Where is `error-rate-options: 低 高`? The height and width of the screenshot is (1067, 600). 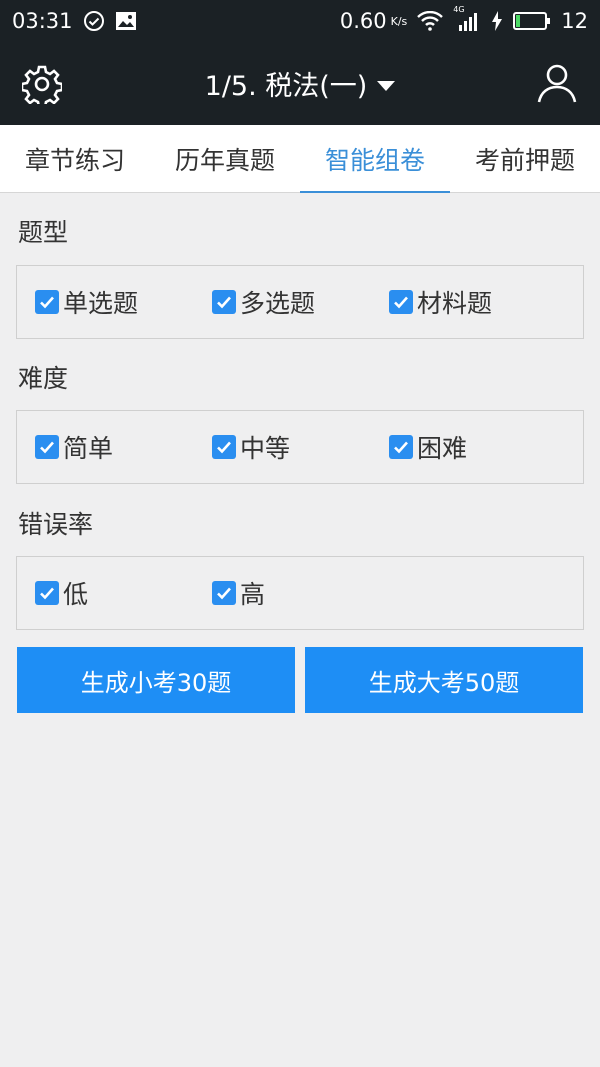
error-rate-options: 低 高 is located at coordinates (300, 593).